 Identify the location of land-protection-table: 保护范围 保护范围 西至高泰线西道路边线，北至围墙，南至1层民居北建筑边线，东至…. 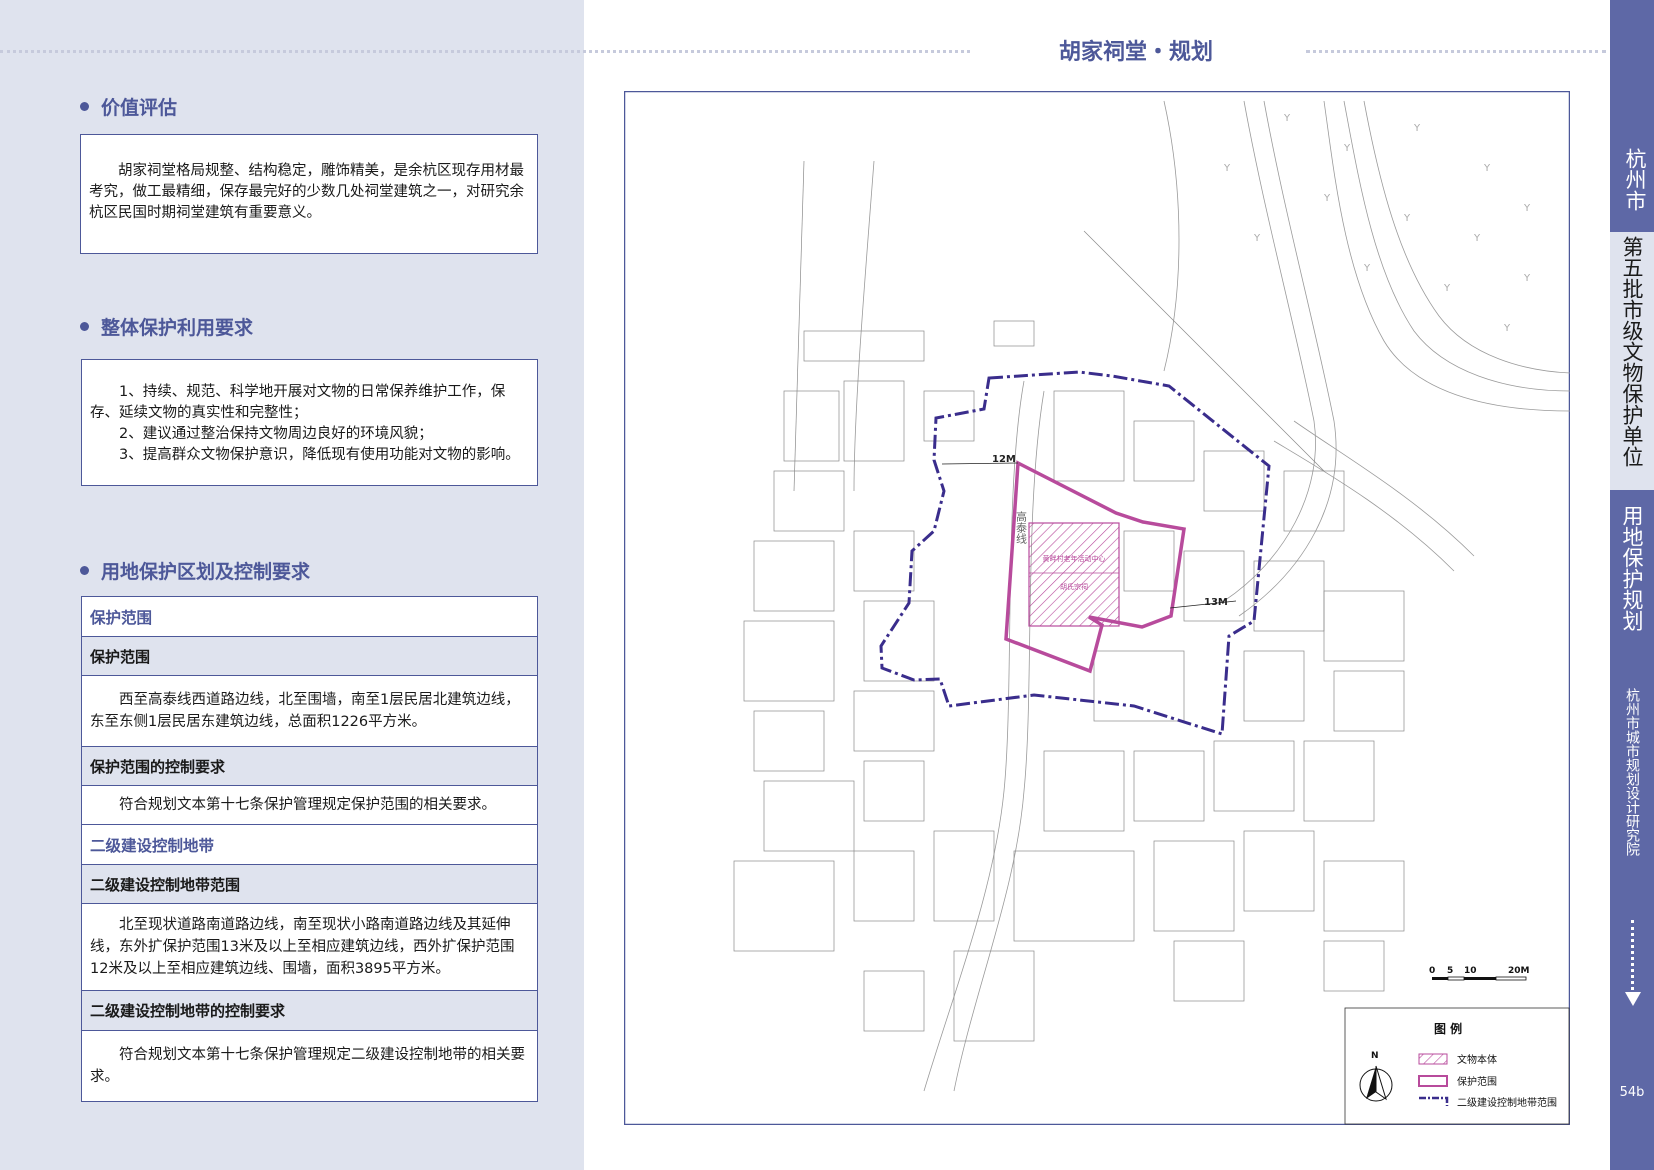
(309, 849).